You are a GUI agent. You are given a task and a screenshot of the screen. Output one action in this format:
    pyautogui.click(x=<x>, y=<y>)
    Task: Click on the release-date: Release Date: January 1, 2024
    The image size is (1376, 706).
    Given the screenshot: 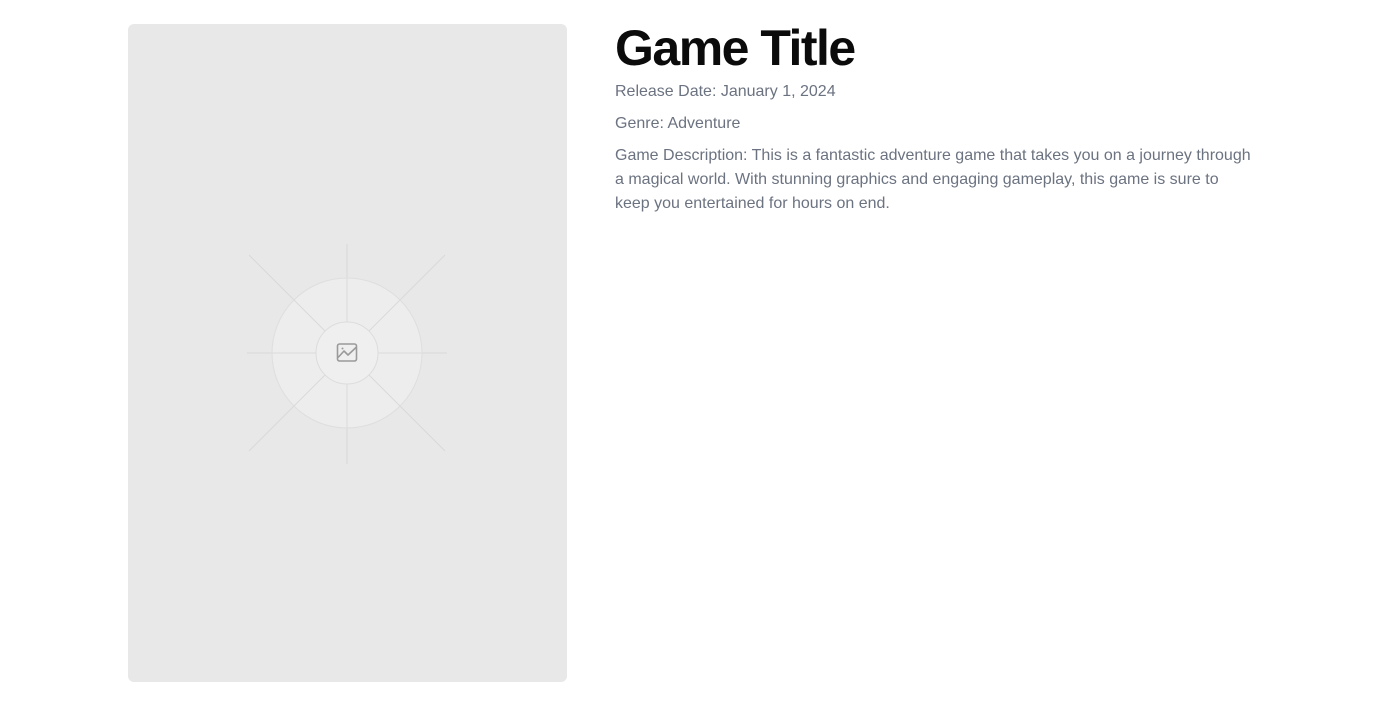 What is the action you would take?
    pyautogui.click(x=725, y=91)
    